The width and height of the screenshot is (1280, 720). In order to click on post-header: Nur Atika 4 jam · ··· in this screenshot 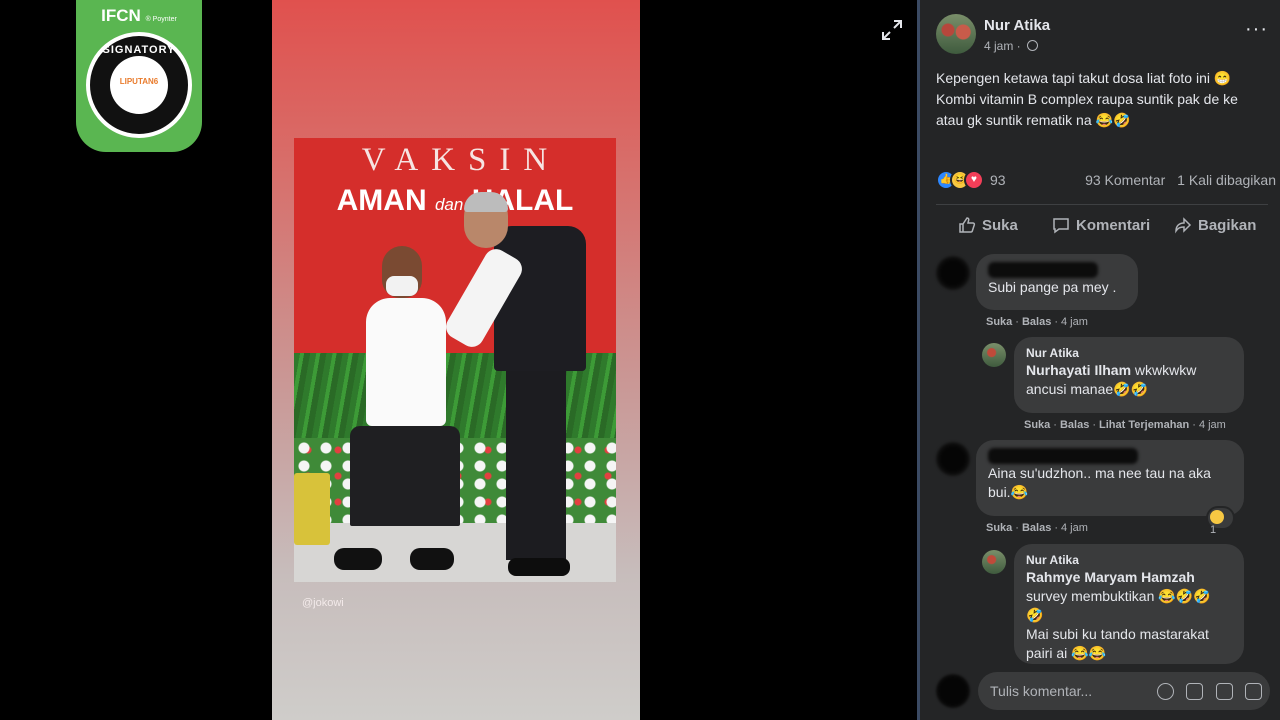, I will do `click(1106, 38)`.